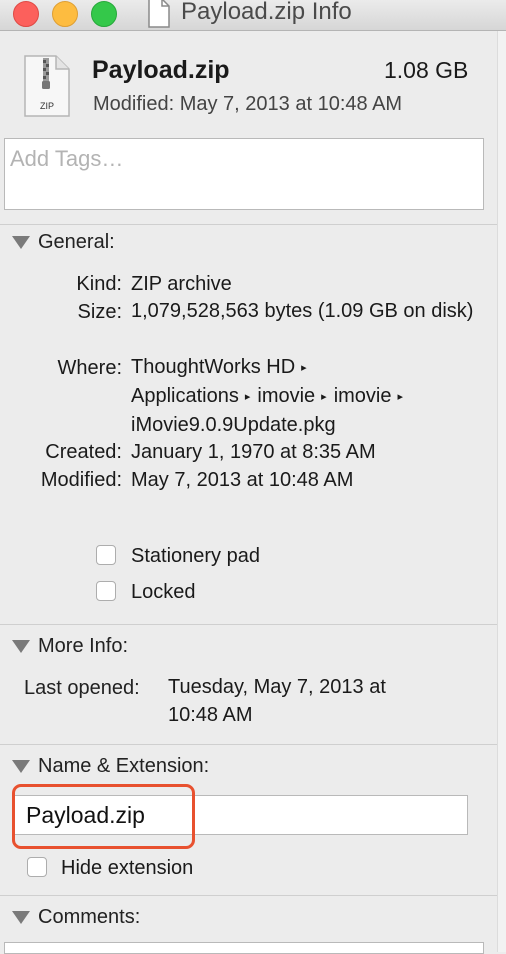 Image resolution: width=506 pixels, height=954 pixels. Describe the element at coordinates (213, 367) in the screenshot. I see `path-component: ThoughtWorks HD` at that location.